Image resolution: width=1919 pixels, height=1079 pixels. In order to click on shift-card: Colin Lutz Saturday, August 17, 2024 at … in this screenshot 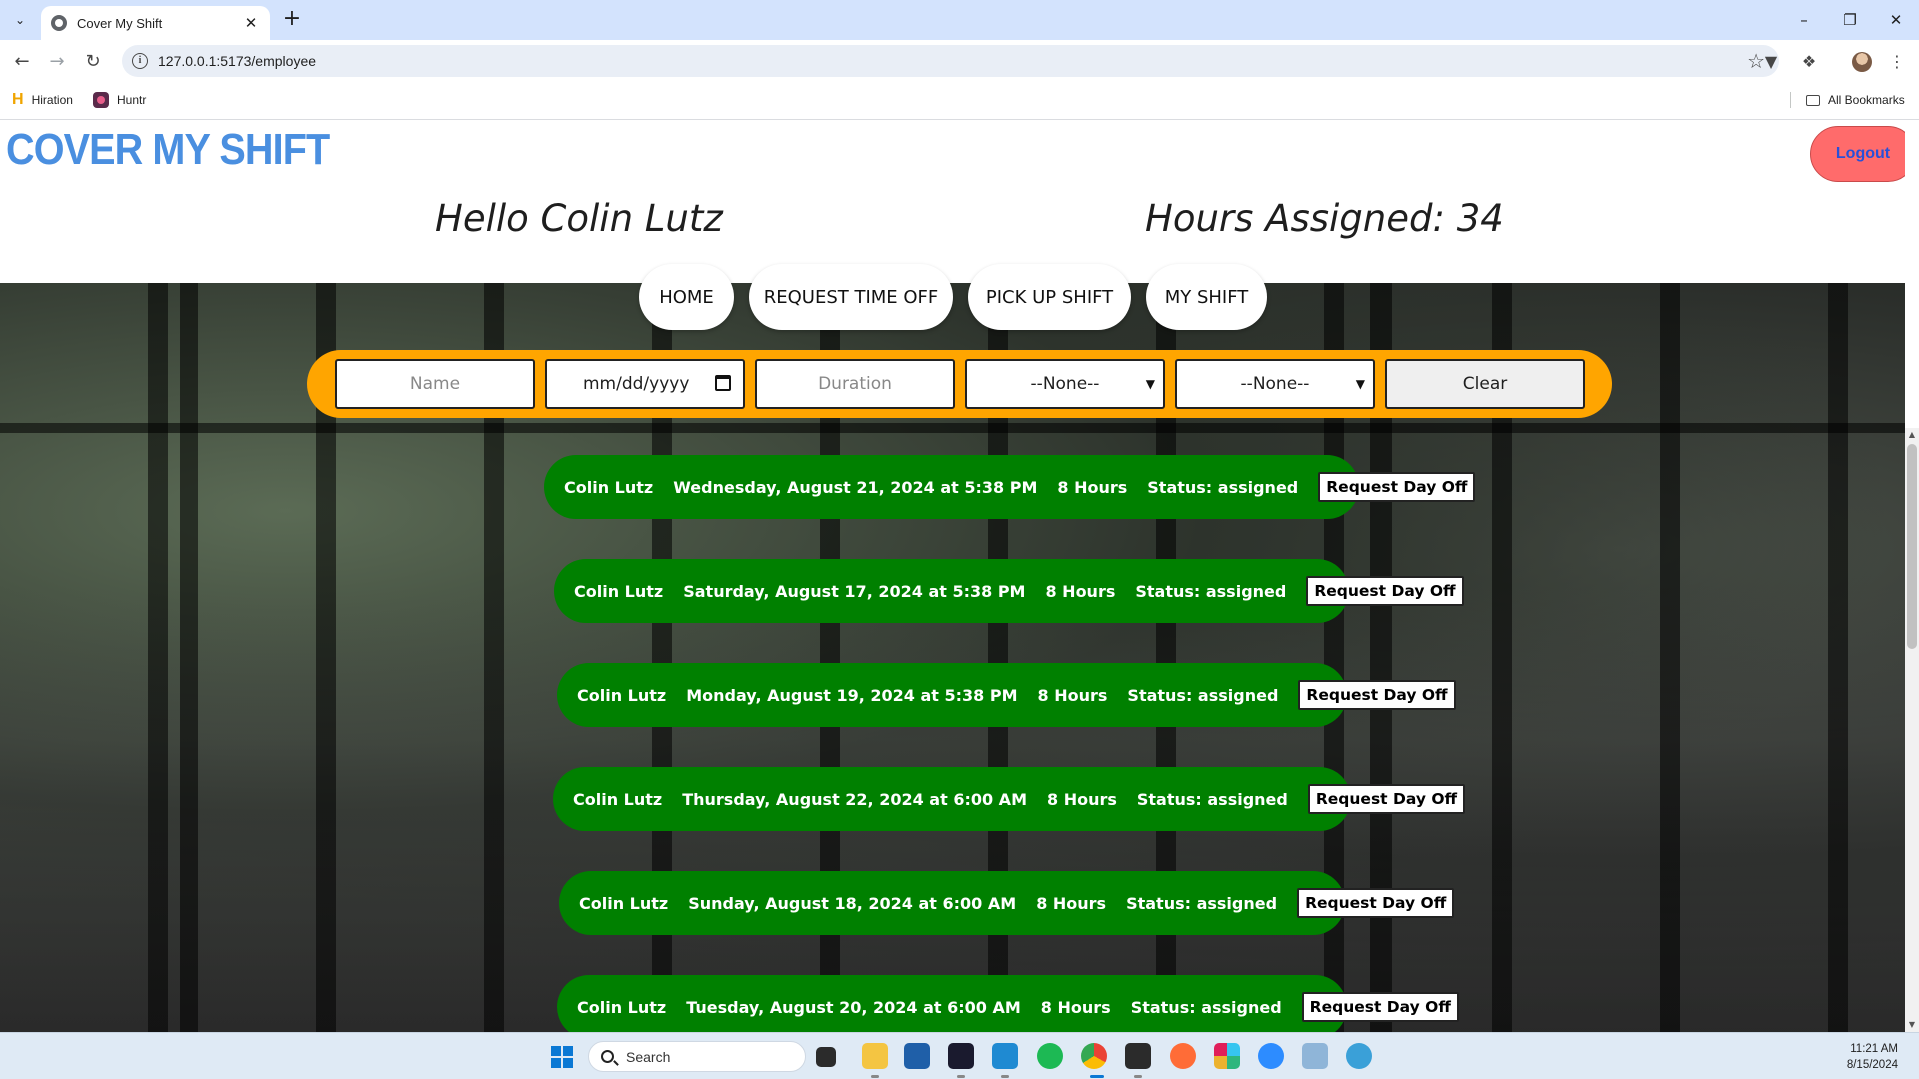, I will do `click(1009, 591)`.